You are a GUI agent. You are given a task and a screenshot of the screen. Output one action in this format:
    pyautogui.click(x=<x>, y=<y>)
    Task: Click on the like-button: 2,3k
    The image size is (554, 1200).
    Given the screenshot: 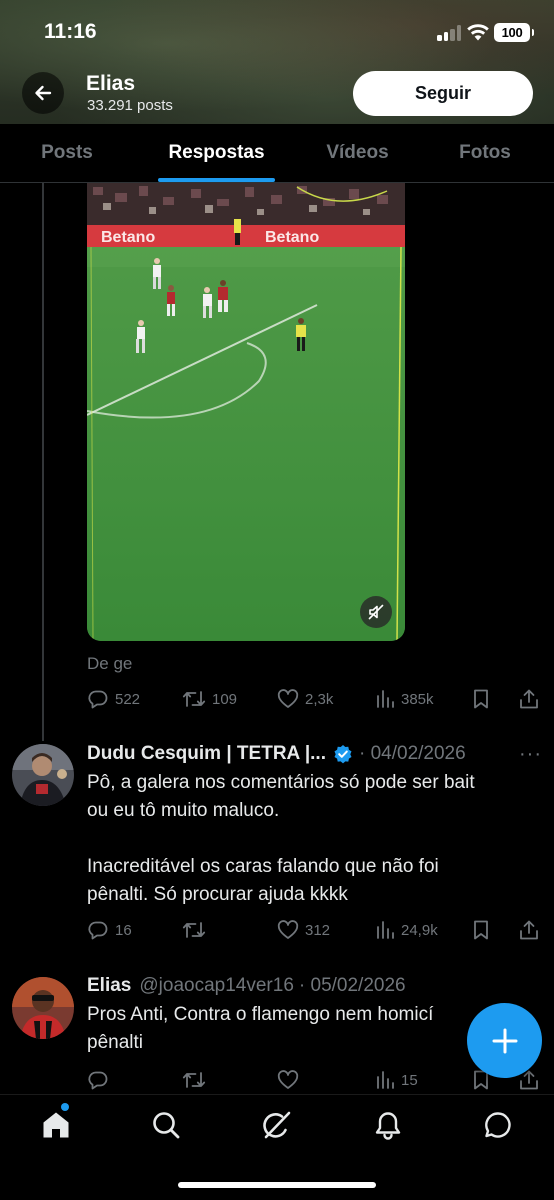 What is the action you would take?
    pyautogui.click(x=305, y=699)
    